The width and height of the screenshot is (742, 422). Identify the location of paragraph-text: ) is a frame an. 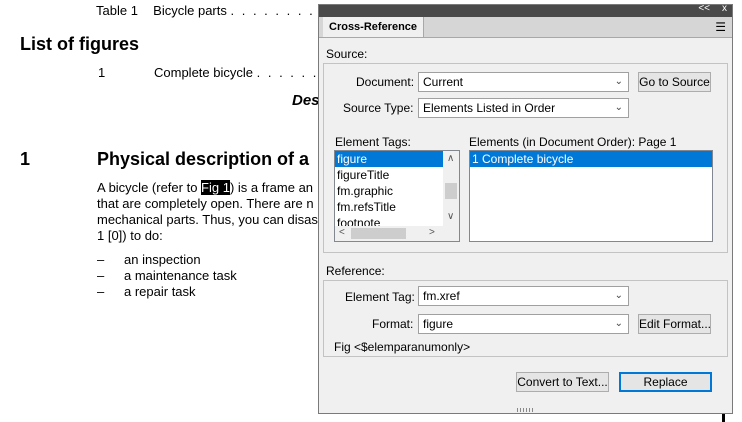
(271, 187).